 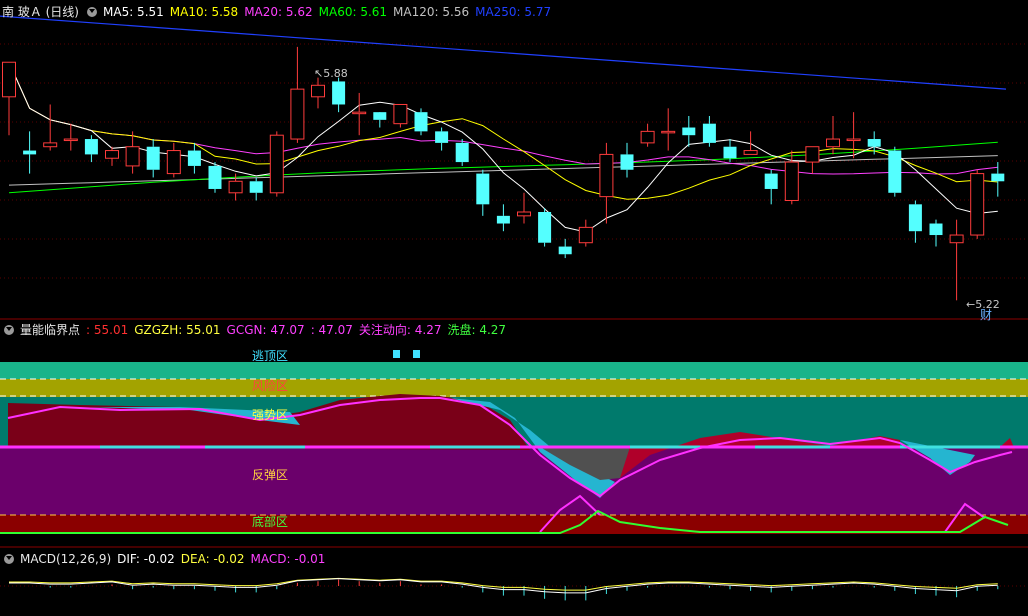 What do you see at coordinates (204, 12) in the screenshot?
I see `ma10-label: MA10: 5.58` at bounding box center [204, 12].